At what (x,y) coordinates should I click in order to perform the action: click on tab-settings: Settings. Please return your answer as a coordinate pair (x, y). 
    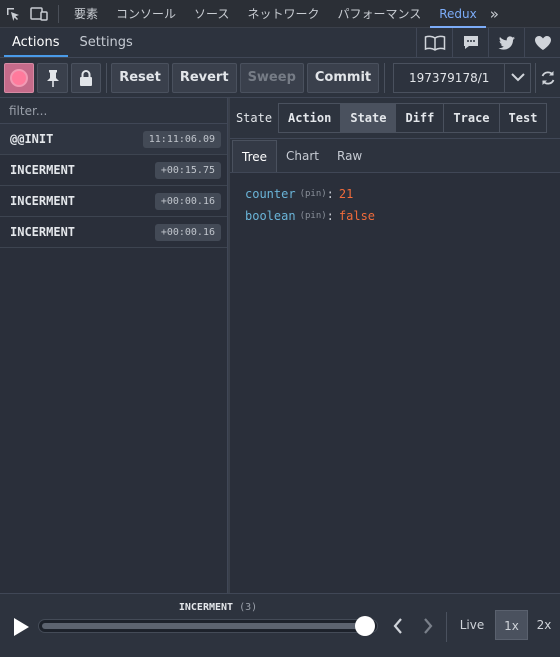
    Looking at the image, I should click on (106, 42).